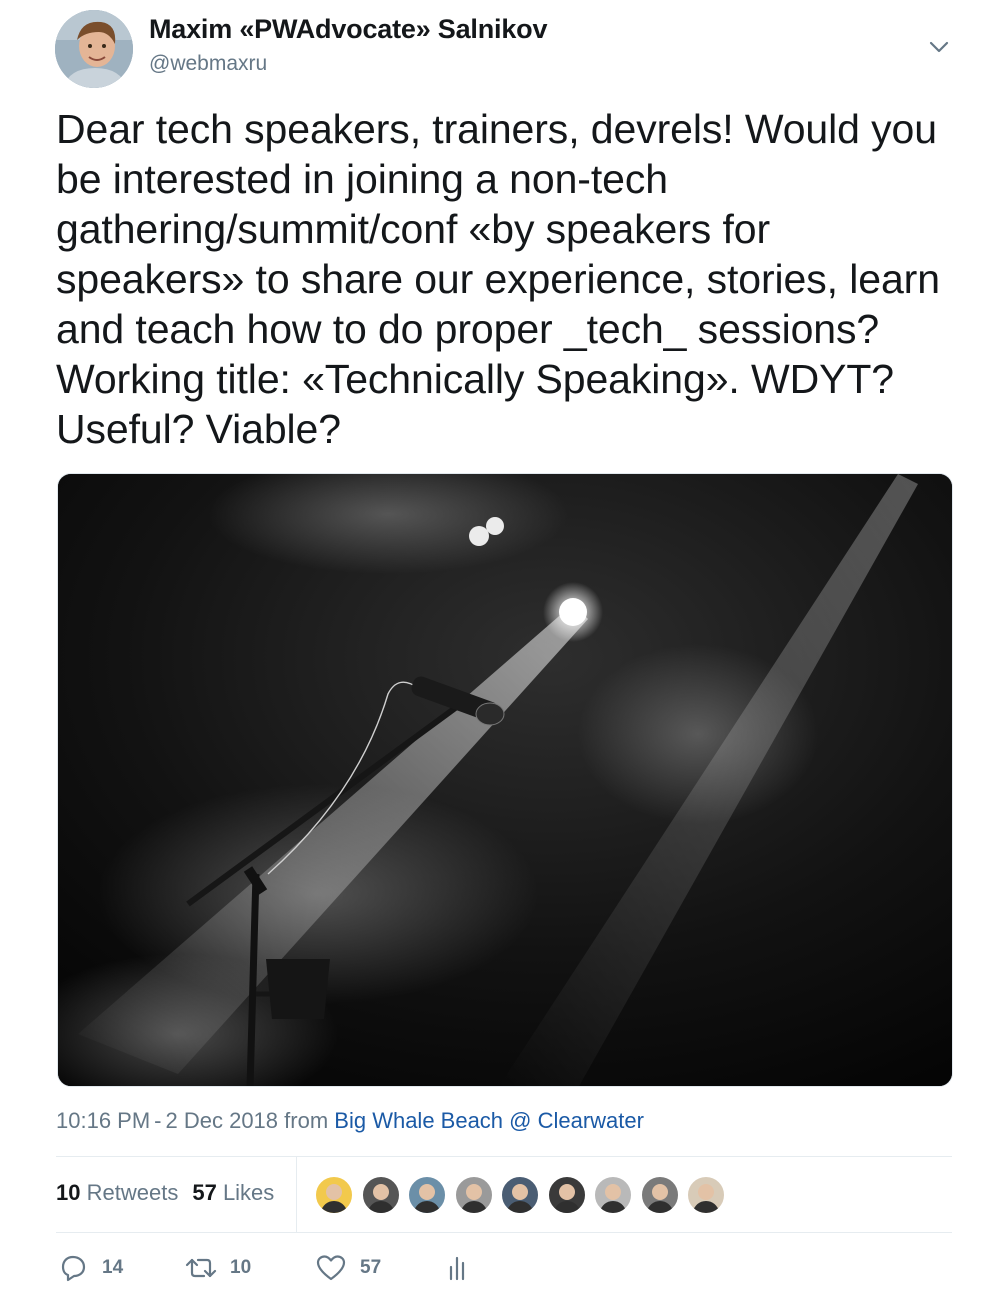  I want to click on retweet-button: 10, so click(217, 1268).